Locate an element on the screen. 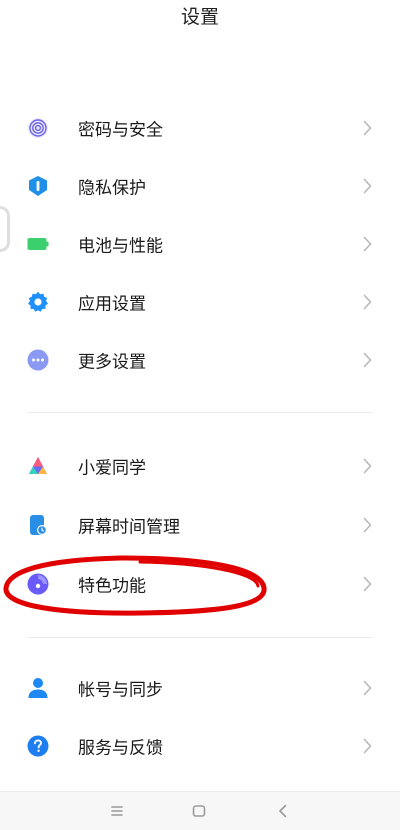 The width and height of the screenshot is (400, 830). settings-item-label: 应用设置 is located at coordinates (112, 304).